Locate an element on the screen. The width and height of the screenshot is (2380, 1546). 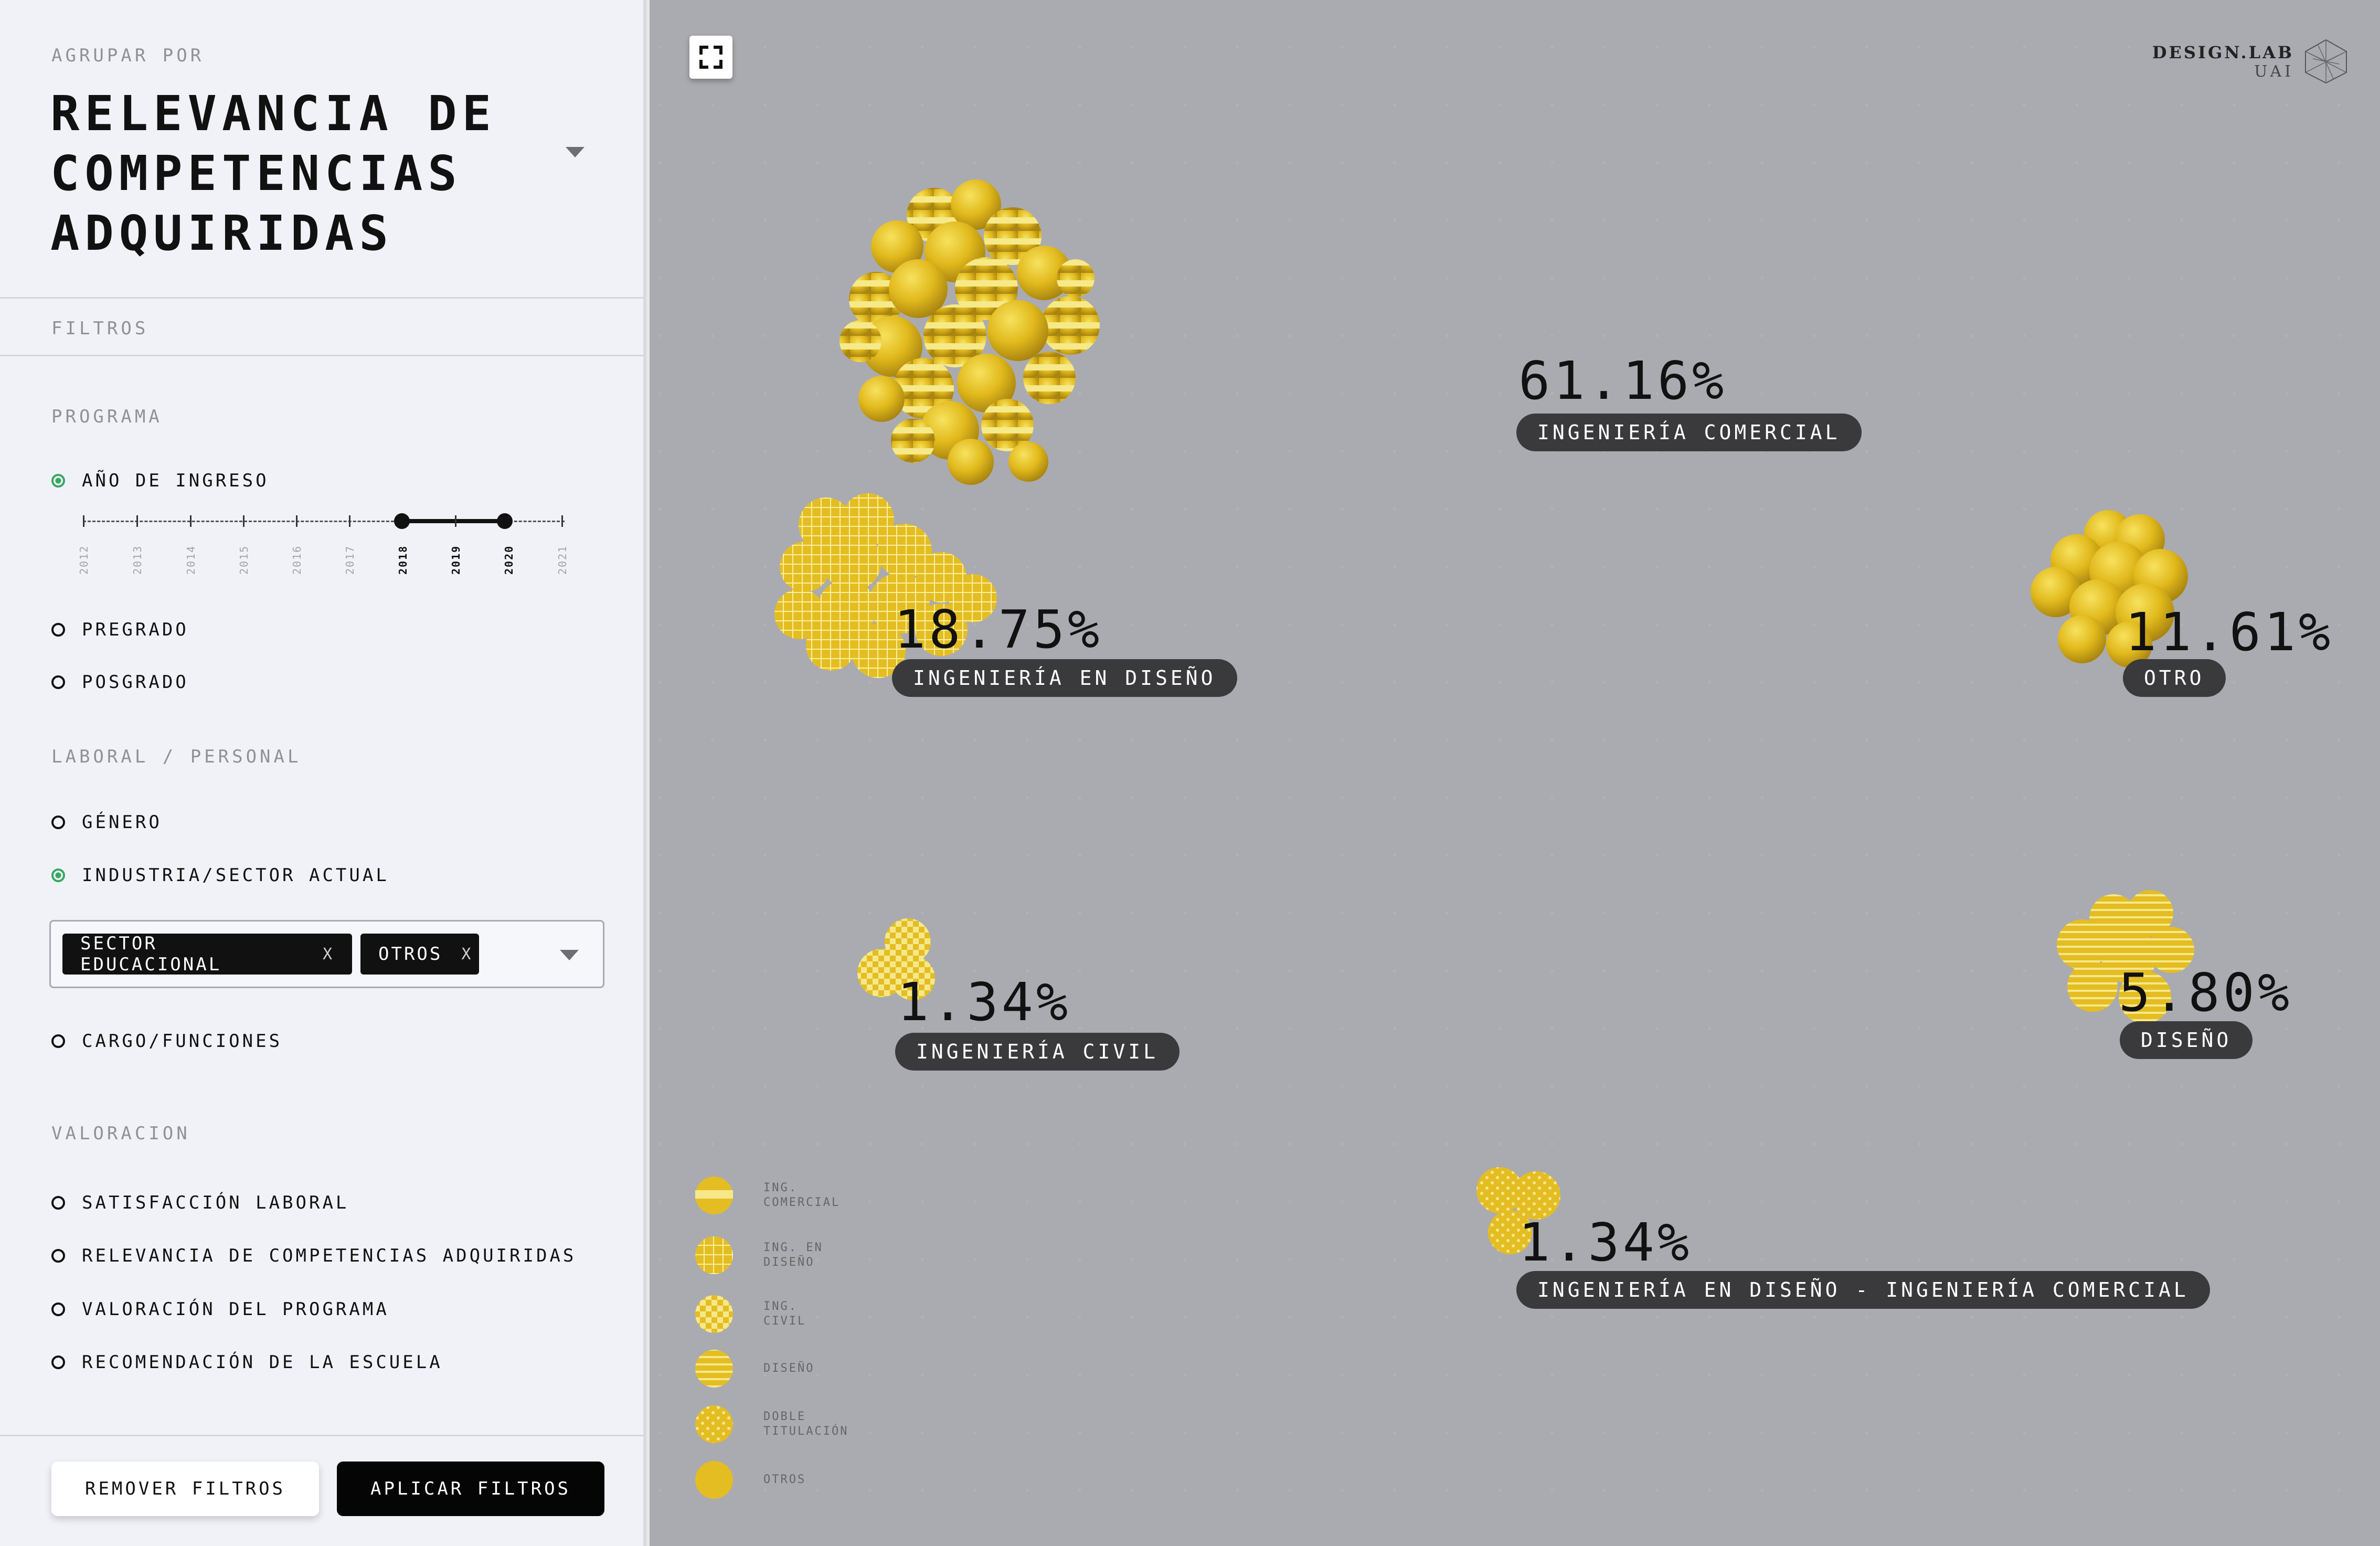
year-label: 2014 is located at coordinates (191, 560).